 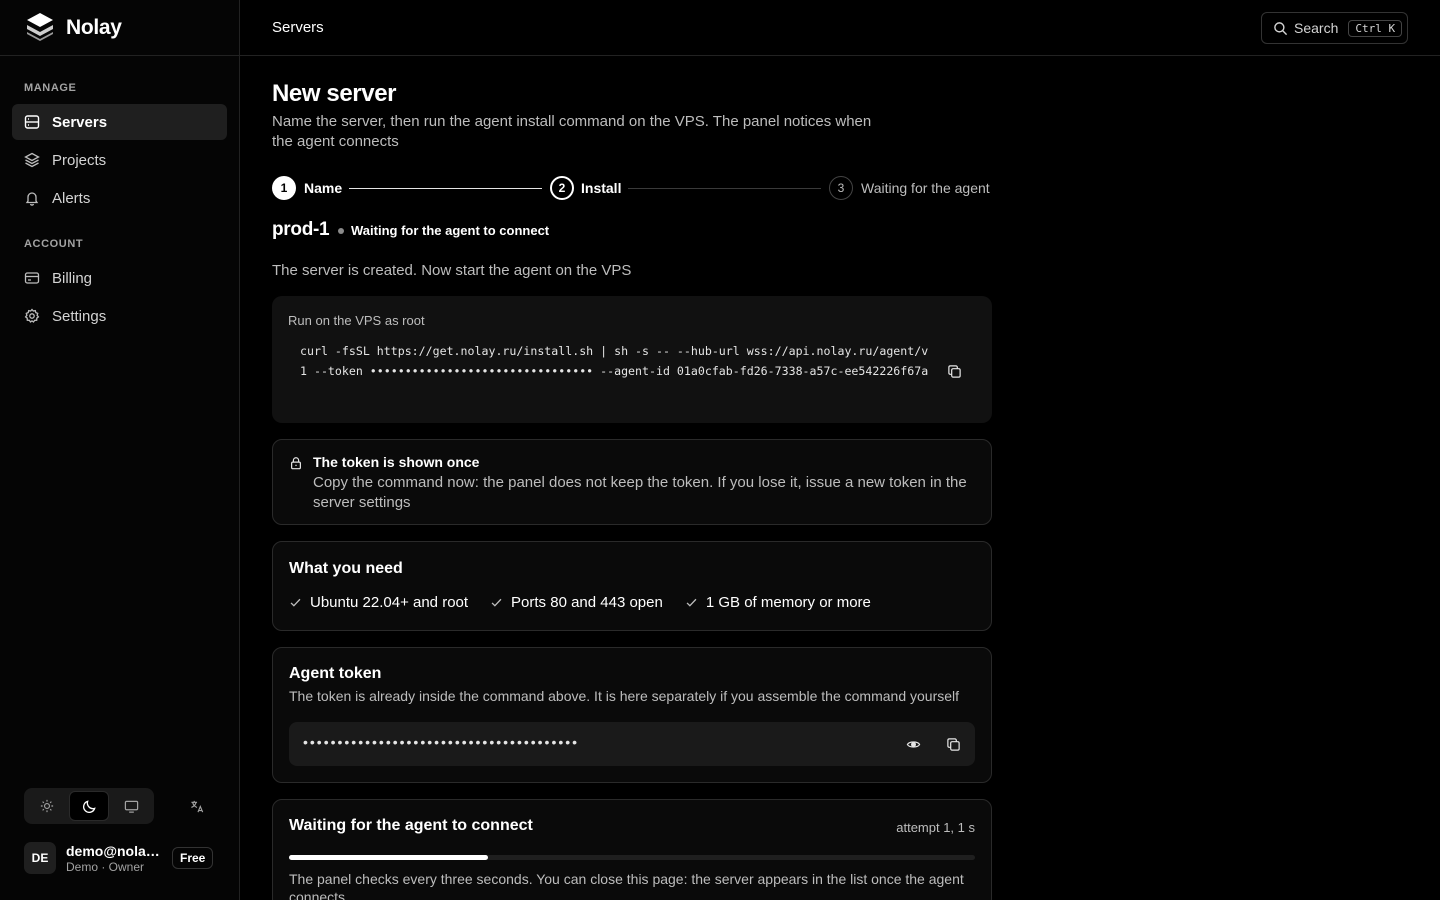 I want to click on eye-icon, so click(x=913, y=744).